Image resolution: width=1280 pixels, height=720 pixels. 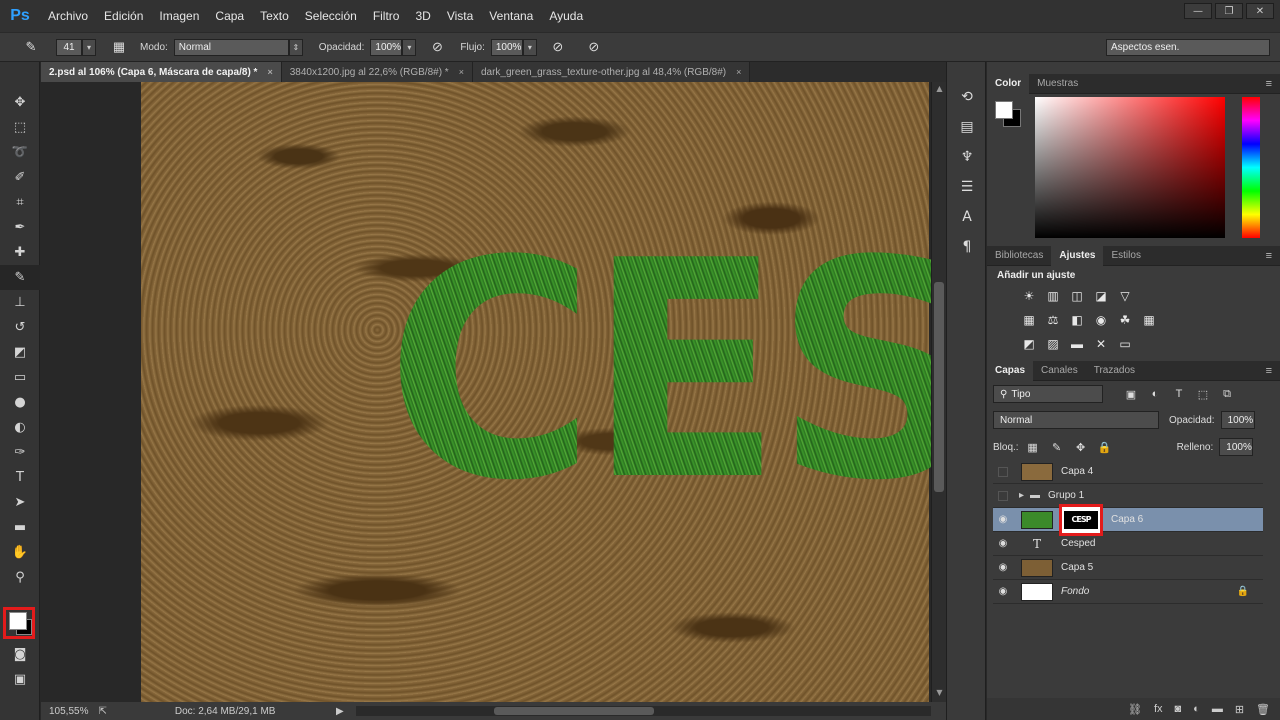 What do you see at coordinates (20, 502) in the screenshot?
I see `path-selection-tool-icon: ➤` at bounding box center [20, 502].